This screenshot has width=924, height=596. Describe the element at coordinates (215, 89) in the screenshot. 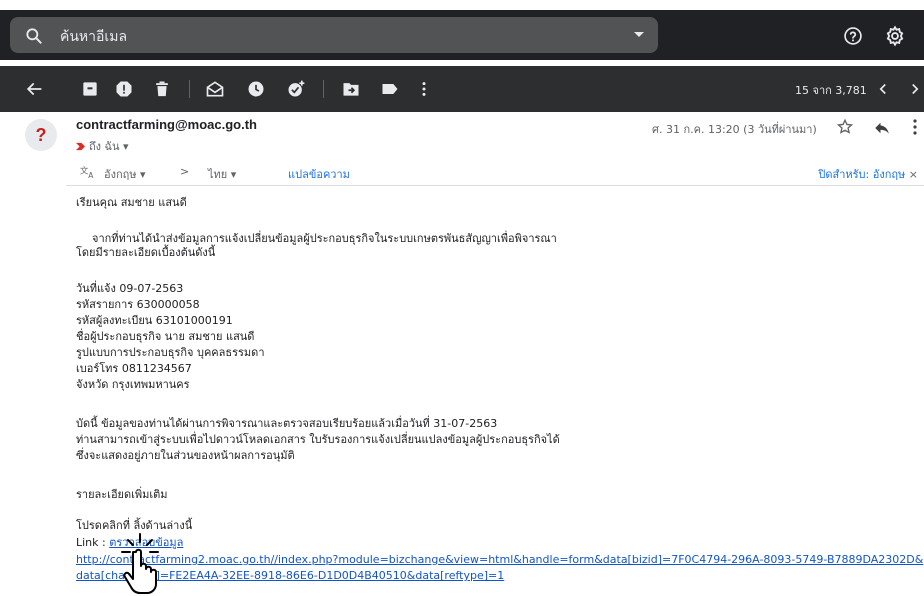

I see `mark-as-unread-icon` at that location.